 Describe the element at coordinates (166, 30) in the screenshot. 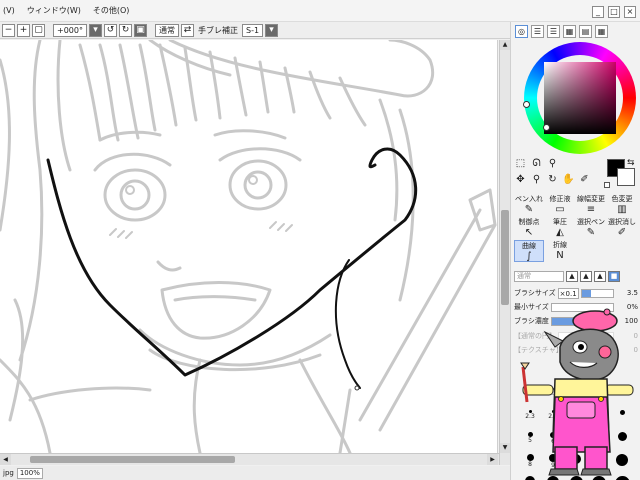

I see `blend-mode-field: 通常` at that location.